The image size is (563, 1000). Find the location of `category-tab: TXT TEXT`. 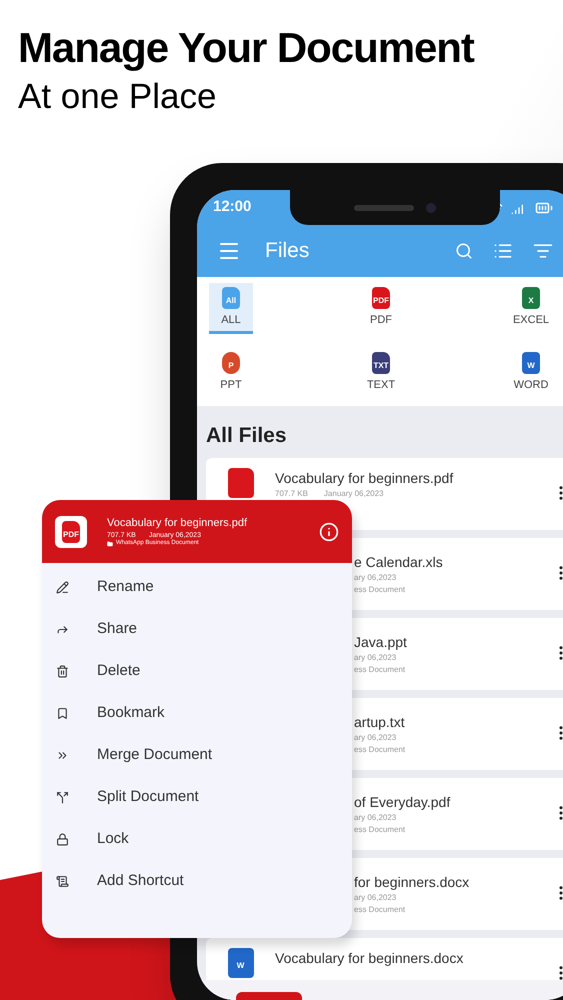

category-tab: TXT TEXT is located at coordinates (381, 373).